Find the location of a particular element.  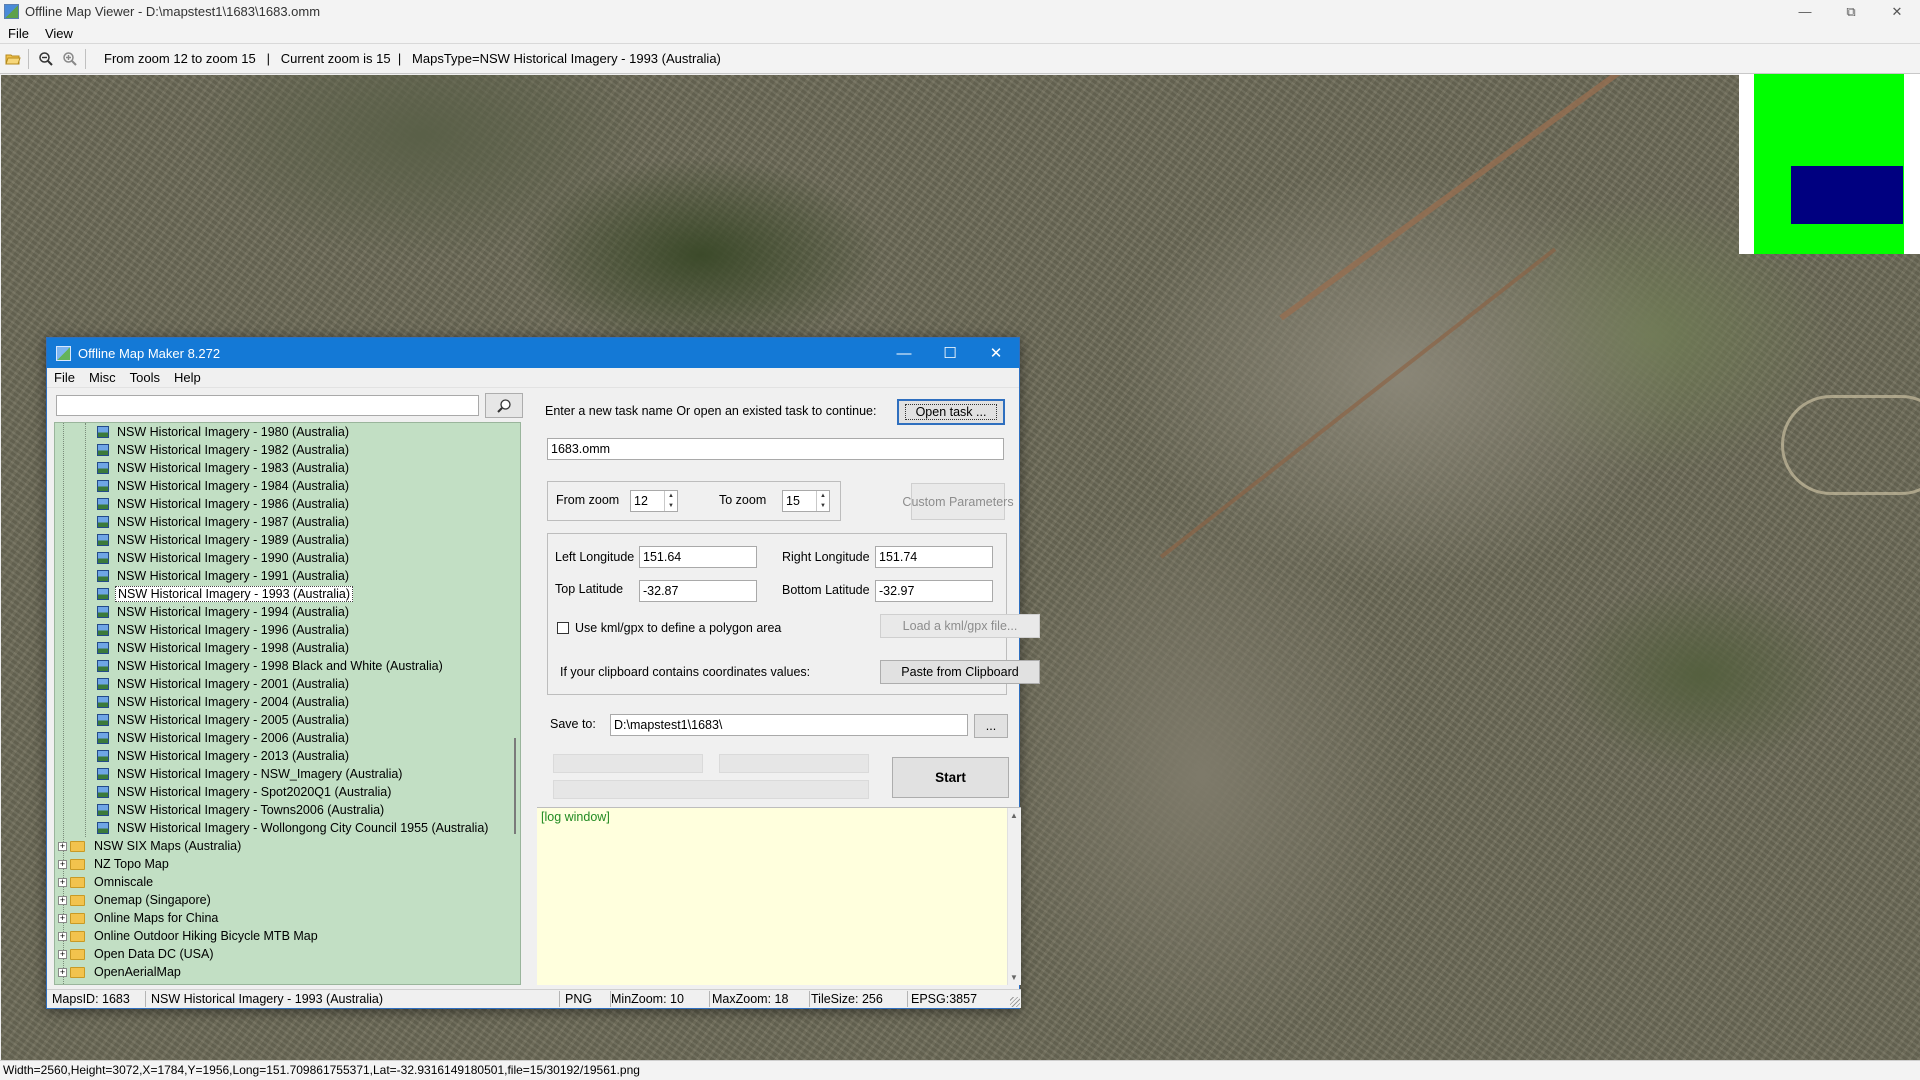

custom-parameters-button: Custom Parameters is located at coordinates (958, 501).